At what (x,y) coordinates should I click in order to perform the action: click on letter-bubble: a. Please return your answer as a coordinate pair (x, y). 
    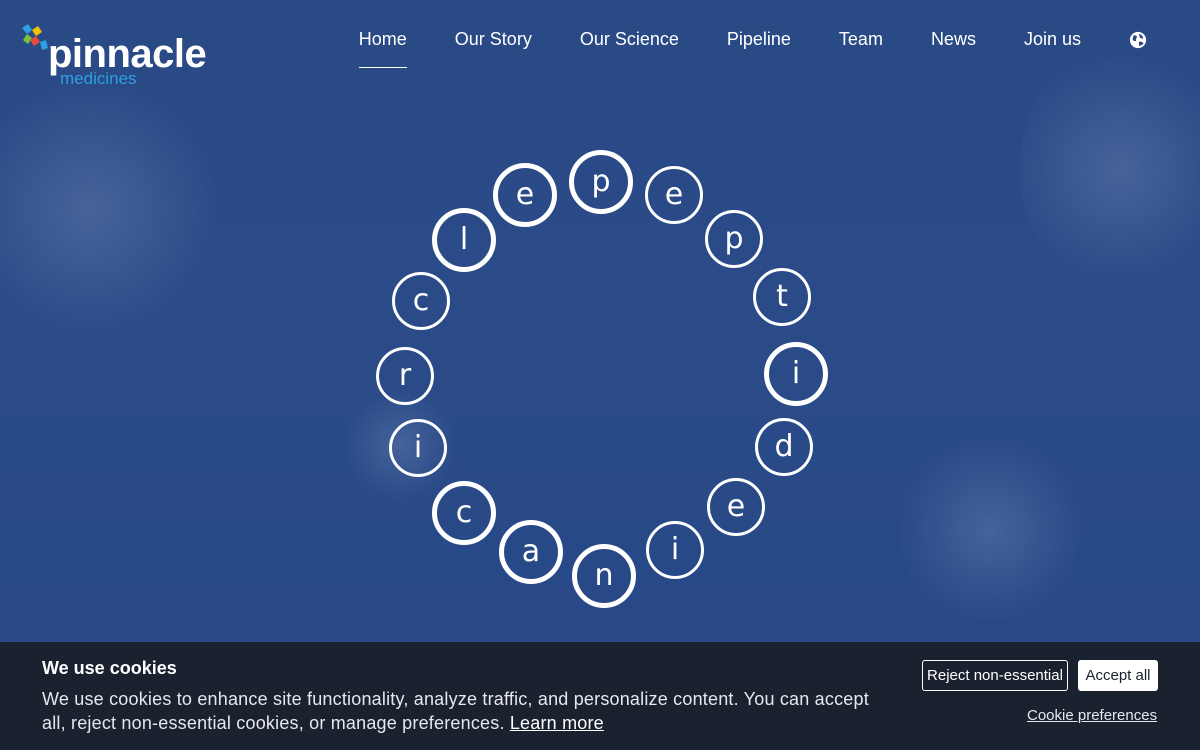
    Looking at the image, I should click on (531, 552).